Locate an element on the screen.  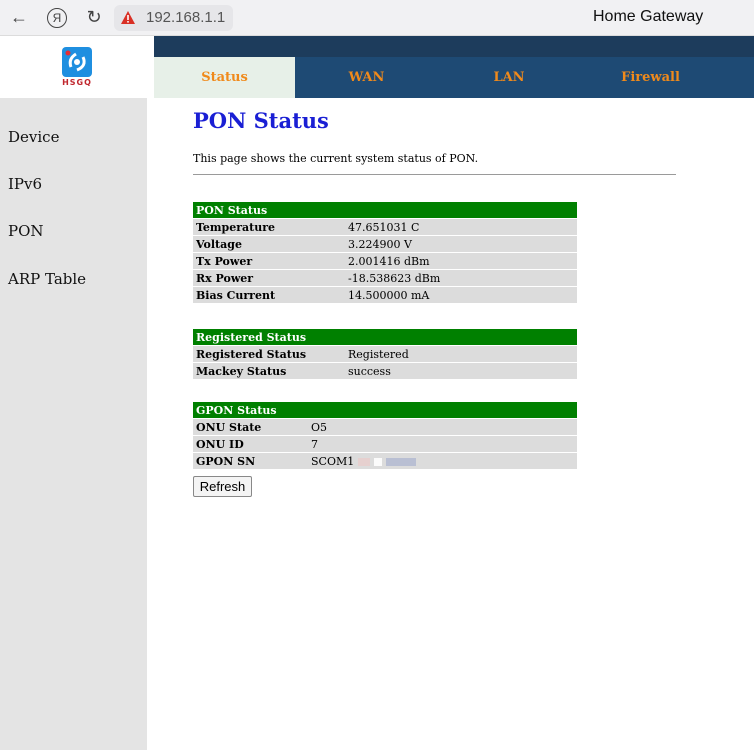
tab-lan: LAN is located at coordinates (509, 77).